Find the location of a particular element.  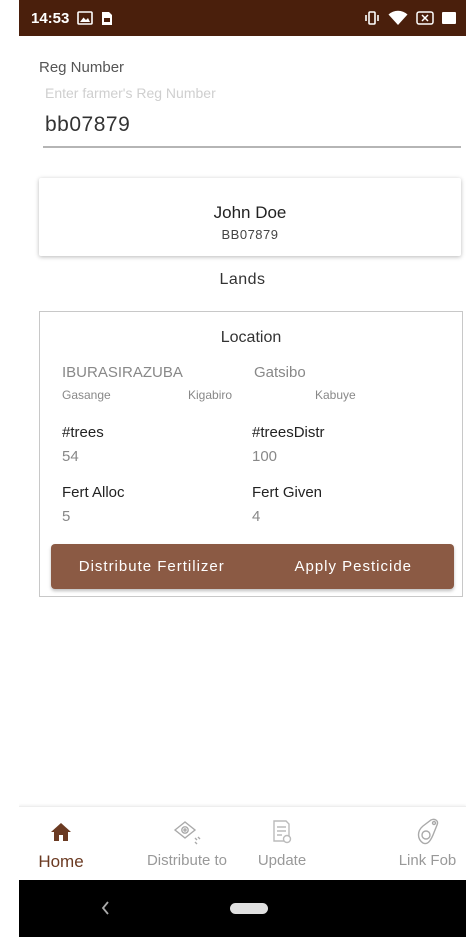

system-navigation-bar is located at coordinates (242, 908).